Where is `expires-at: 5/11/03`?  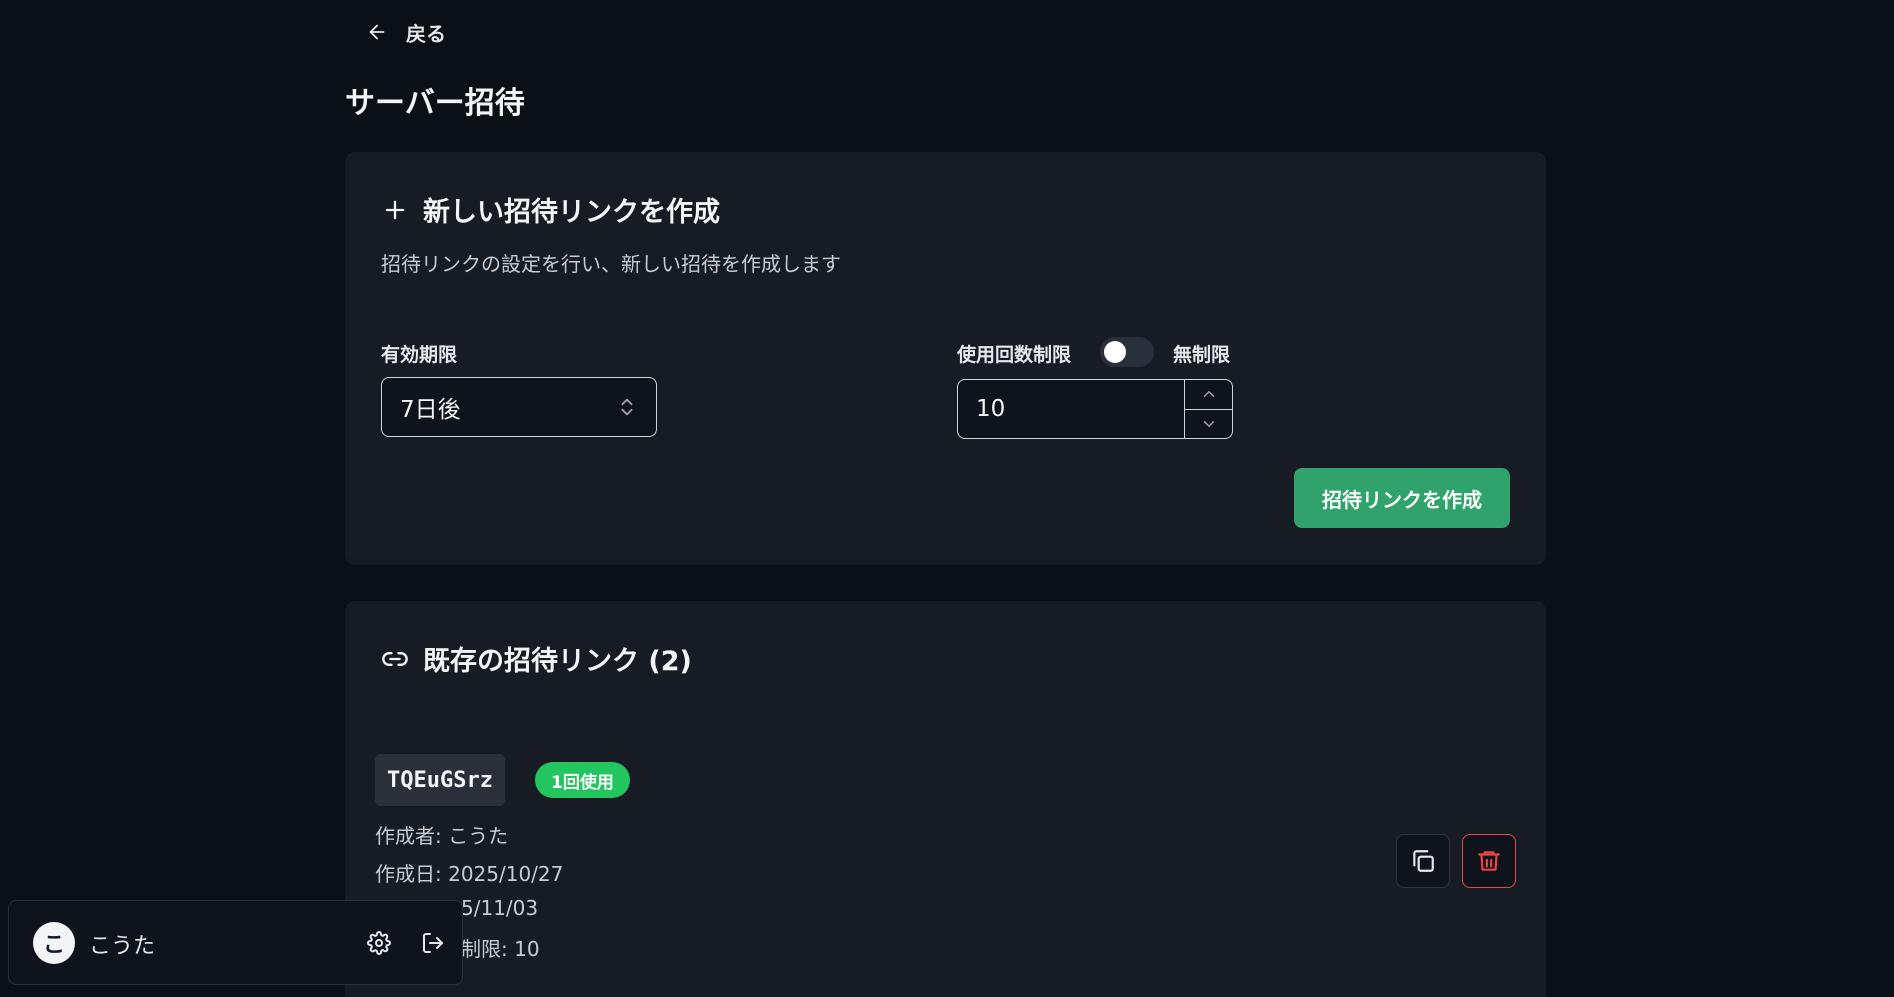
expires-at: 5/11/03 is located at coordinates (500, 908).